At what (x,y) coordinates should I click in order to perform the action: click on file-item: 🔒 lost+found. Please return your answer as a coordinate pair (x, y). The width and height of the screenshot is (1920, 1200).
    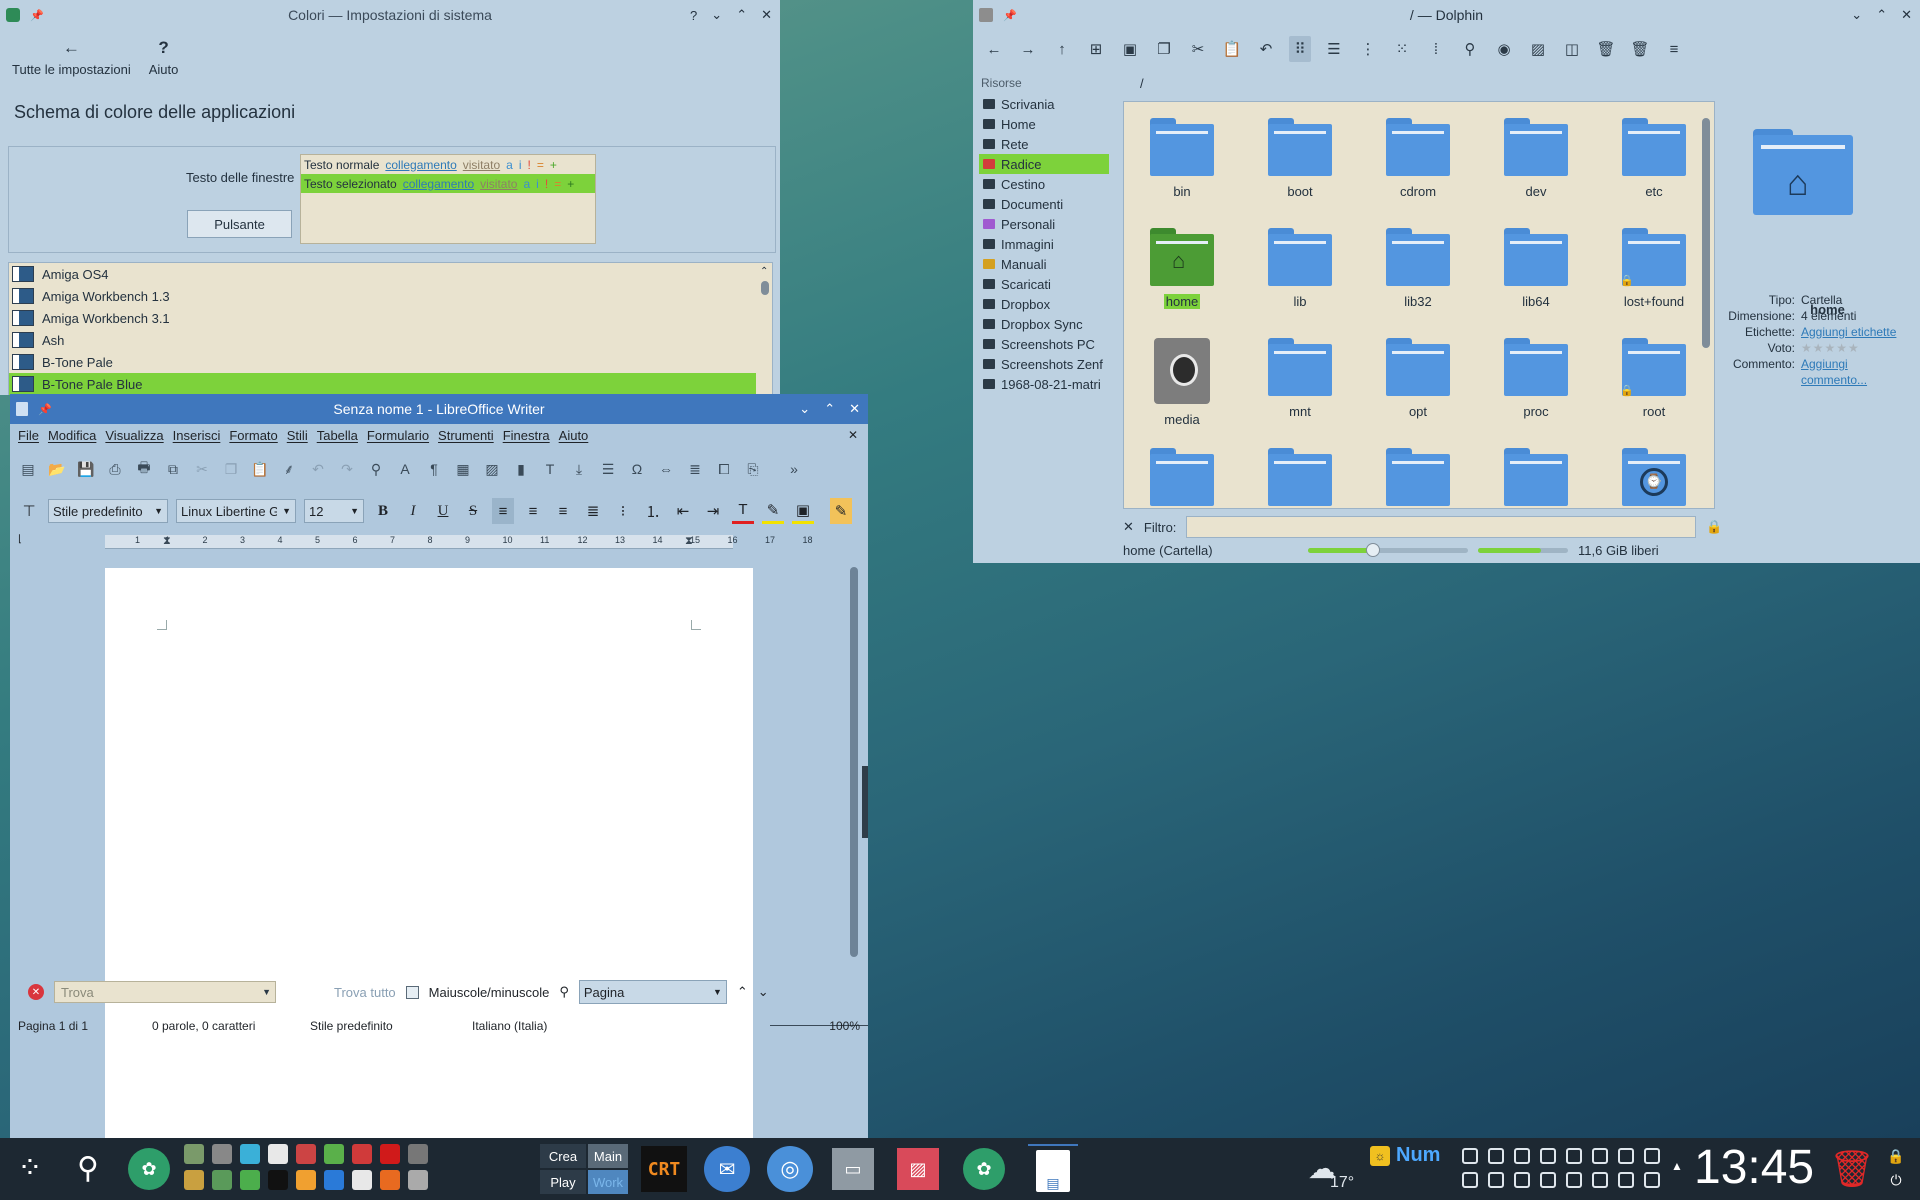
    Looking at the image, I should click on (1654, 268).